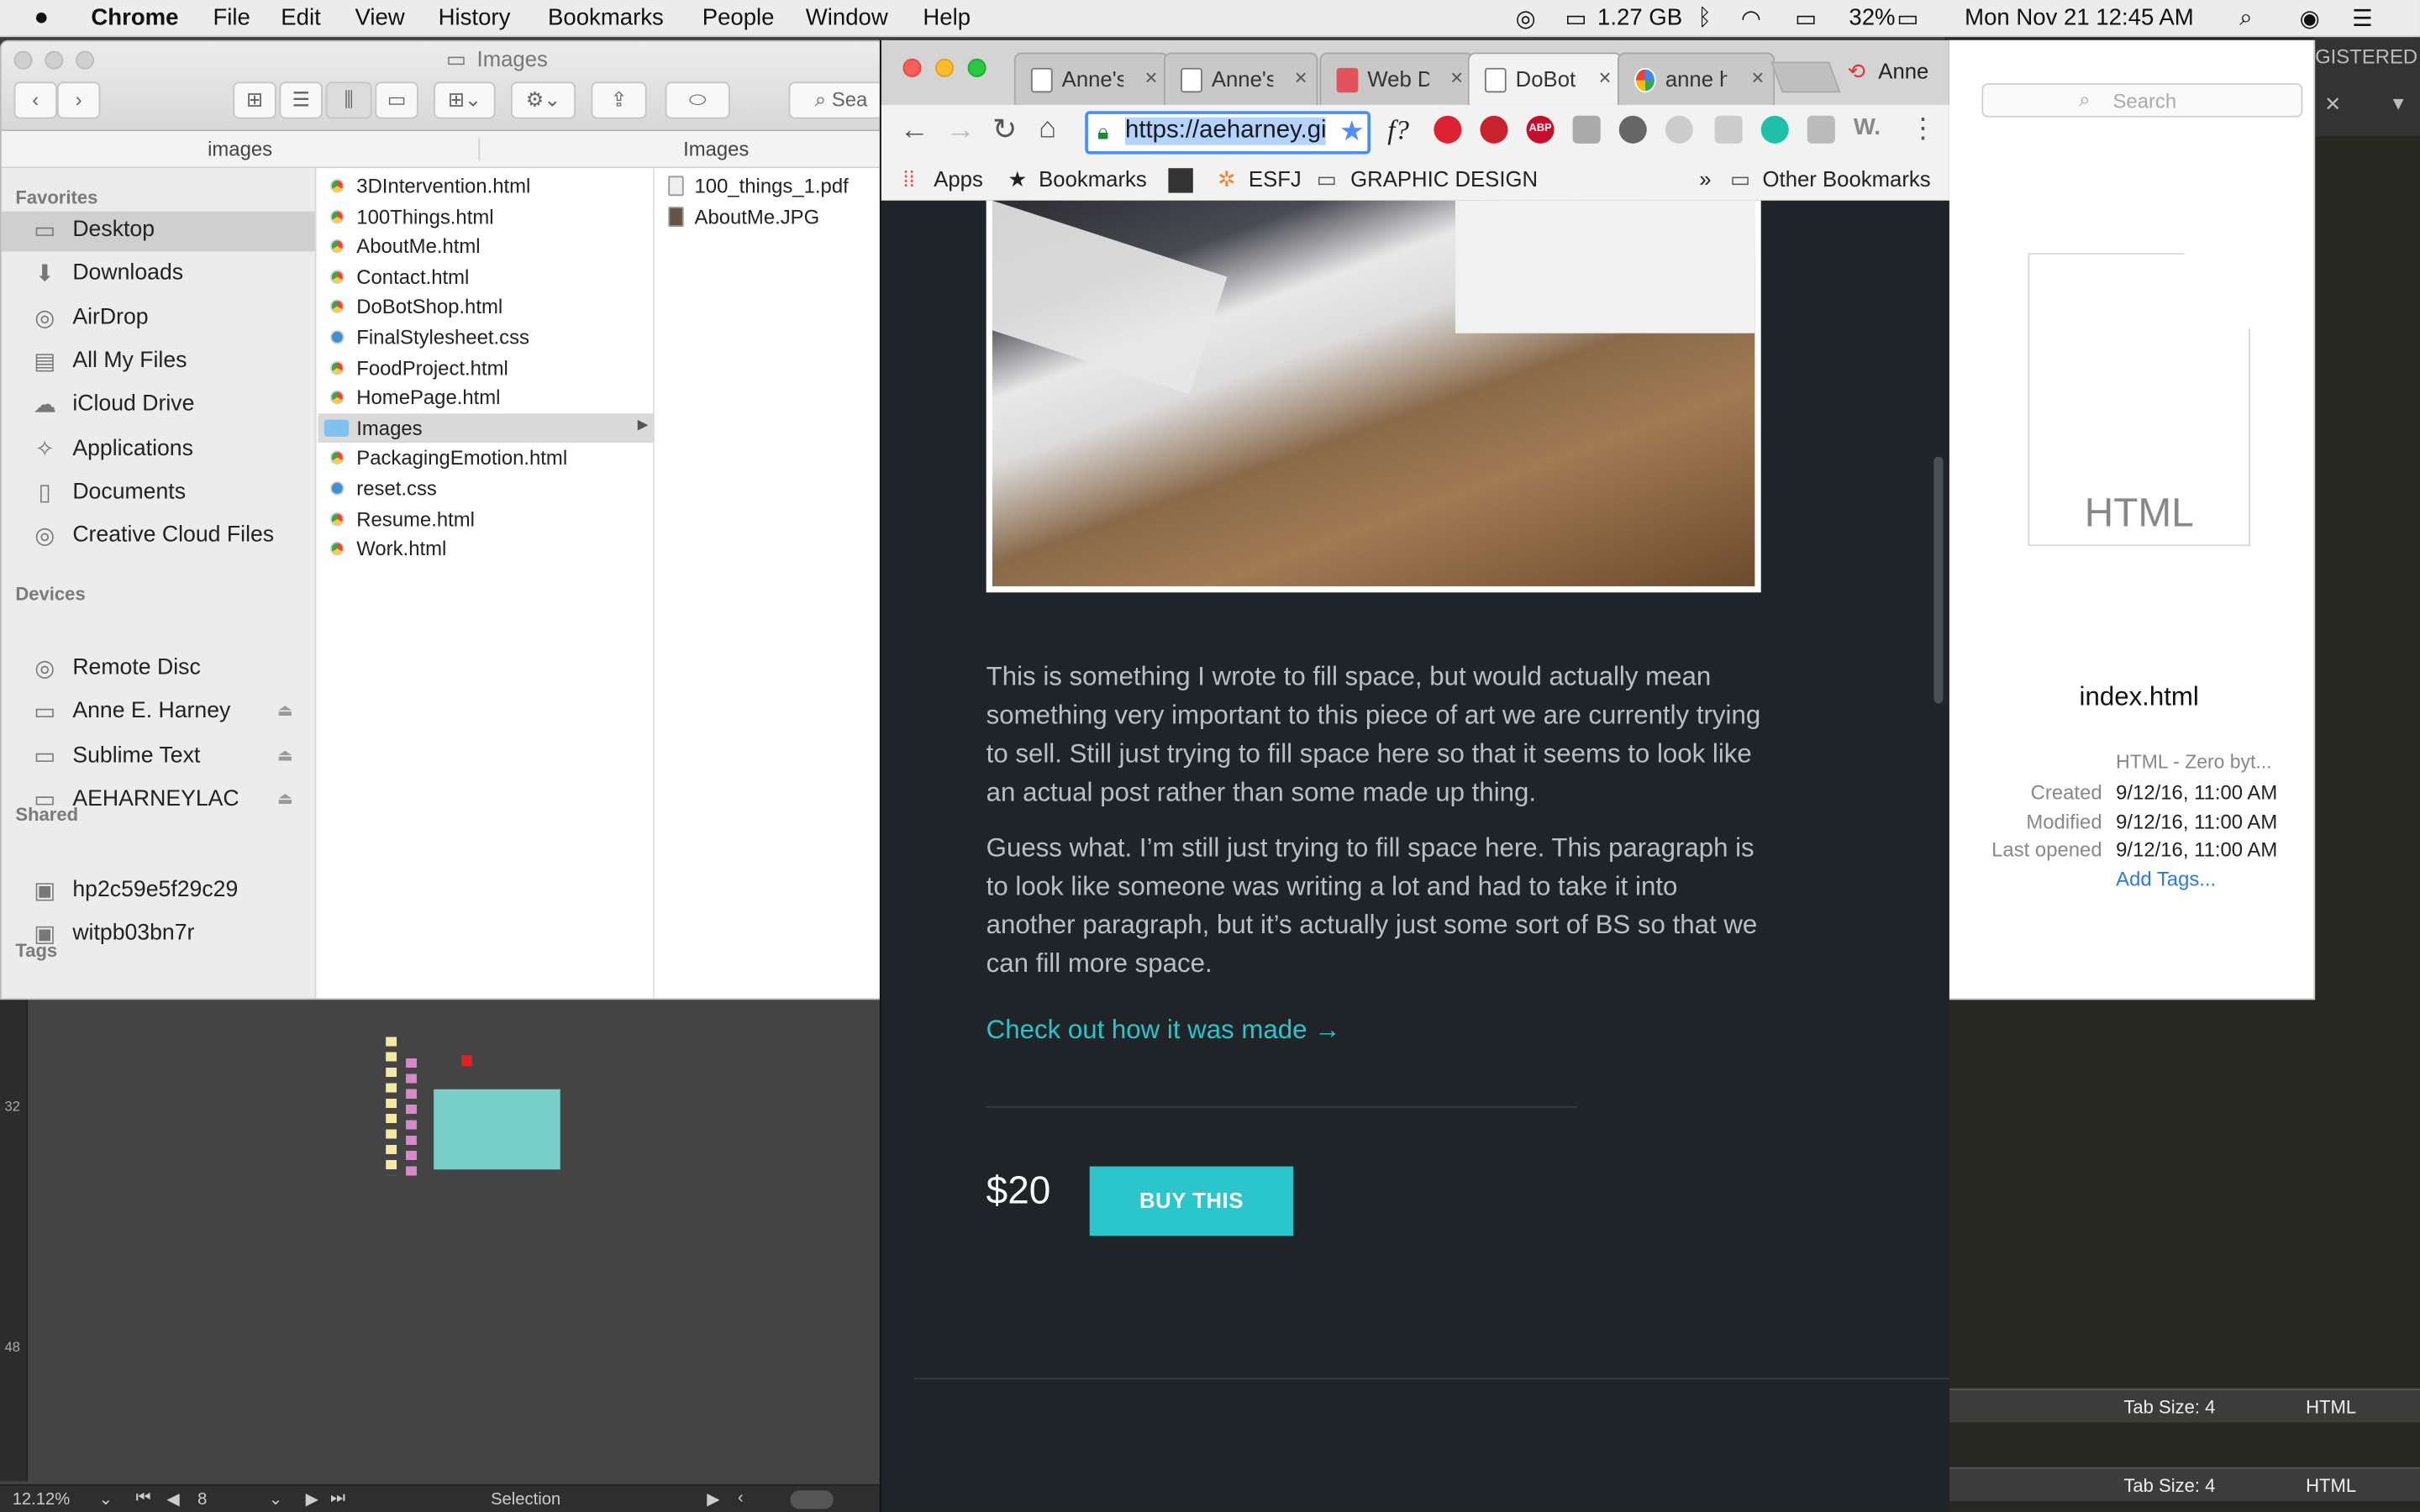 This screenshot has width=2420, height=1512. Describe the element at coordinates (1867, 127) in the screenshot. I see `extension-icon-7: W.` at that location.